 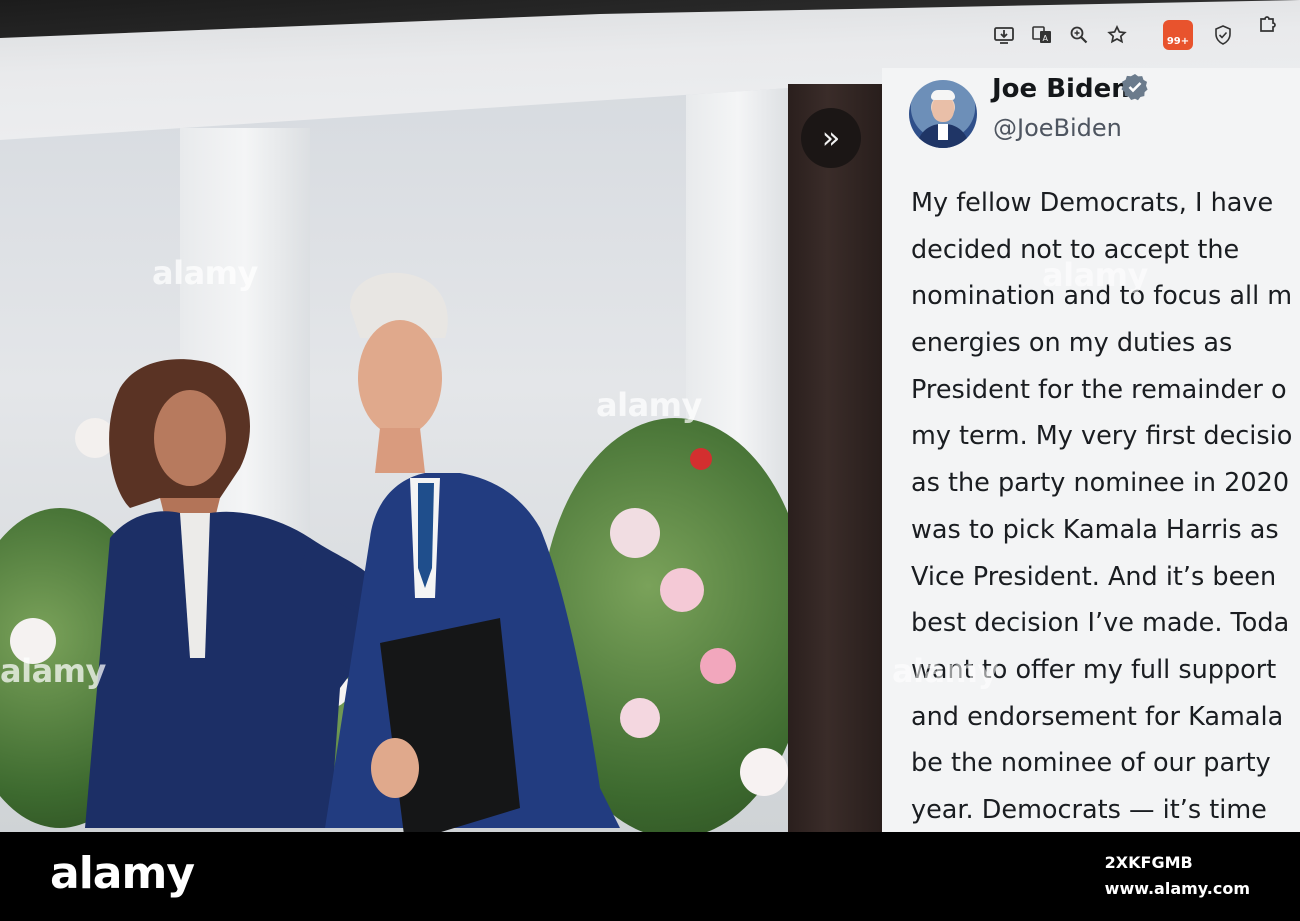 What do you see at coordinates (1046, 38) in the screenshot?
I see `svg-text: A` at bounding box center [1046, 38].